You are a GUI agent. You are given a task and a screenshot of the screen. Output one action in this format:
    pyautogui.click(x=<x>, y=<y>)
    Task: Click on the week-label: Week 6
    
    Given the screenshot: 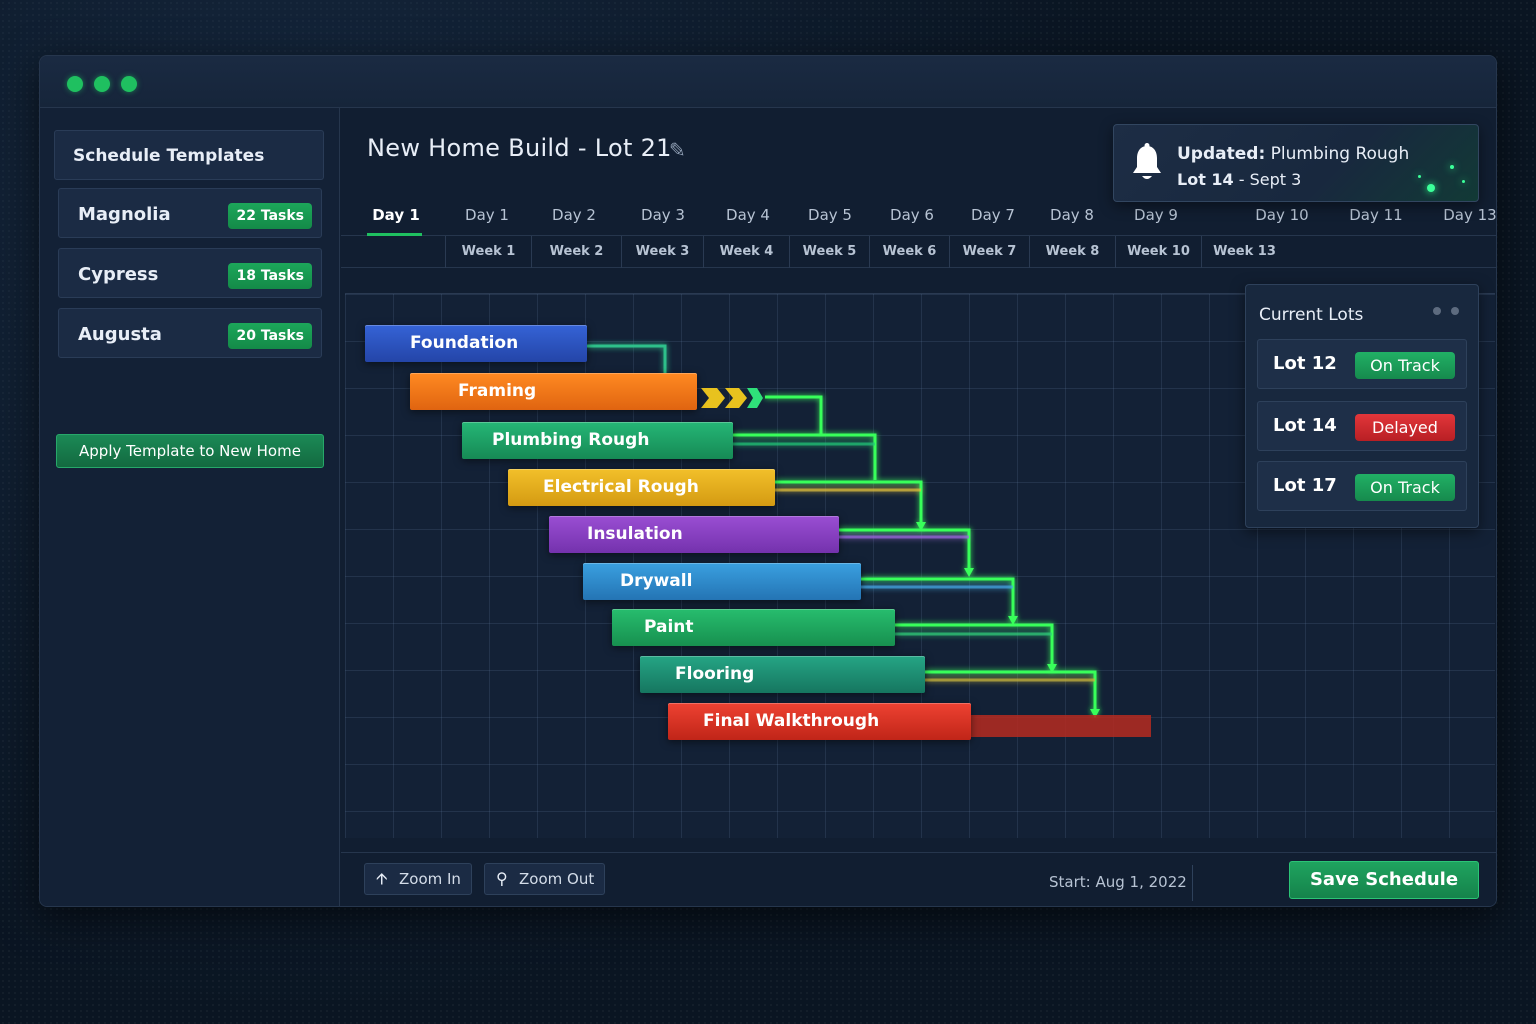 What is the action you would take?
    pyautogui.click(x=909, y=252)
    